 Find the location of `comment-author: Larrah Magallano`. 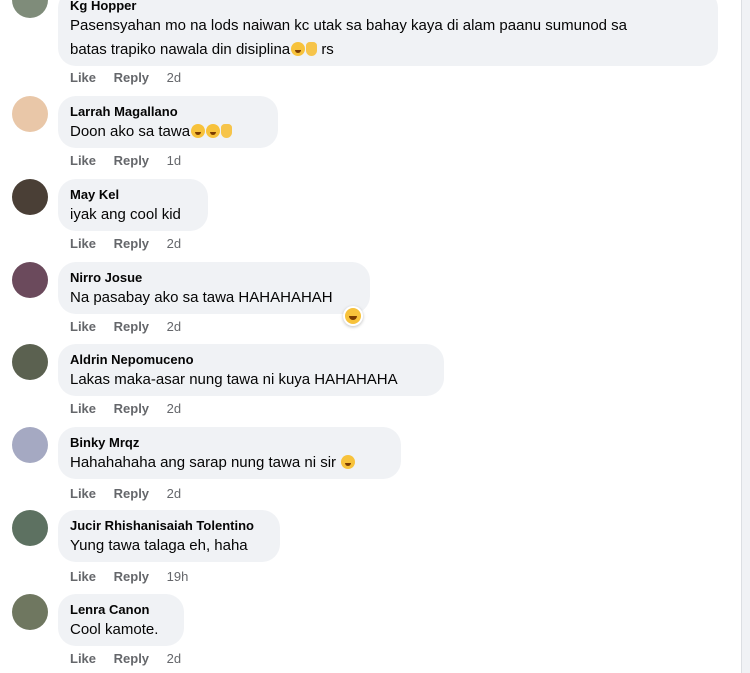

comment-author: Larrah Magallano is located at coordinates (168, 112).